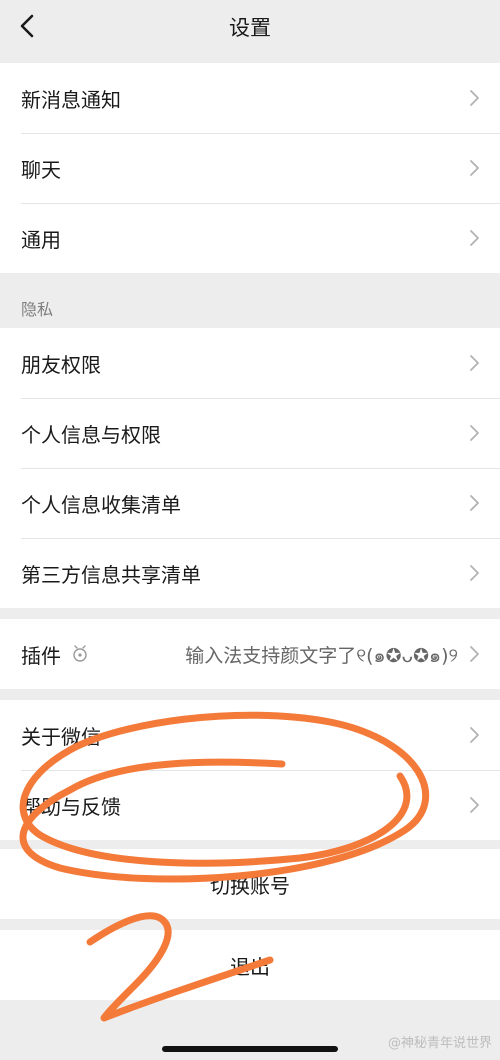 This screenshot has width=500, height=1060. Describe the element at coordinates (250, 433) in the screenshot. I see `settings-item-personal-info-permissions: 个人信息与权限` at that location.